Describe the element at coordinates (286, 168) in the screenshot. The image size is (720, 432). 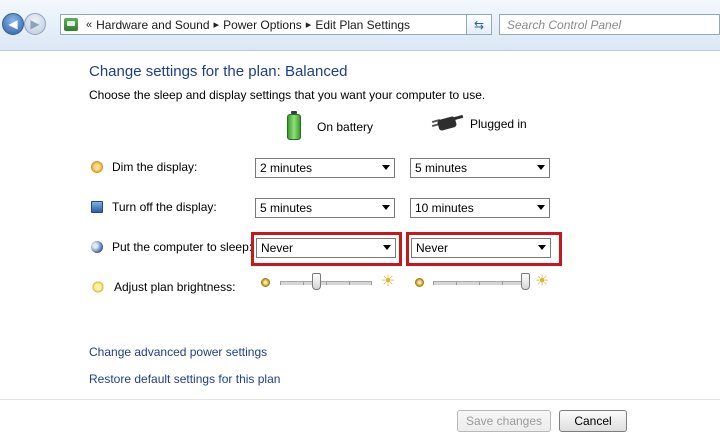
I see `select-value: 2 minutes` at that location.